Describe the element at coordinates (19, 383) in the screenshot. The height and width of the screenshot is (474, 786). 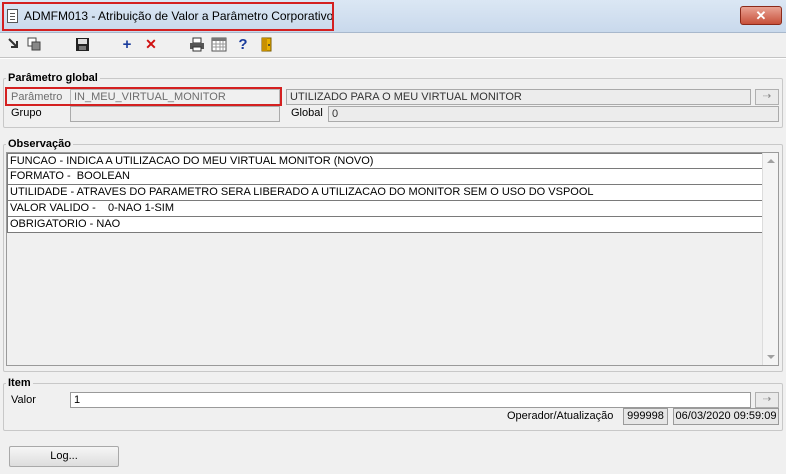
I see `item-legend: Item` at that location.